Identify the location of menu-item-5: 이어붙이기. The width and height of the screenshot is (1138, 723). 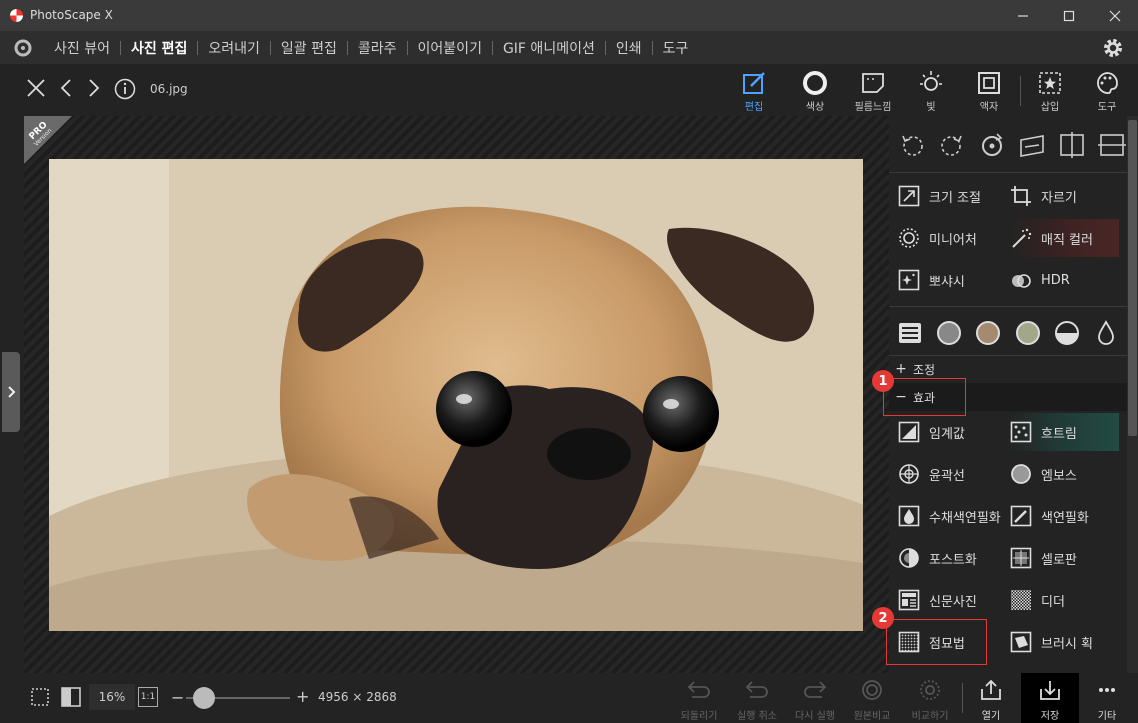
(450, 48).